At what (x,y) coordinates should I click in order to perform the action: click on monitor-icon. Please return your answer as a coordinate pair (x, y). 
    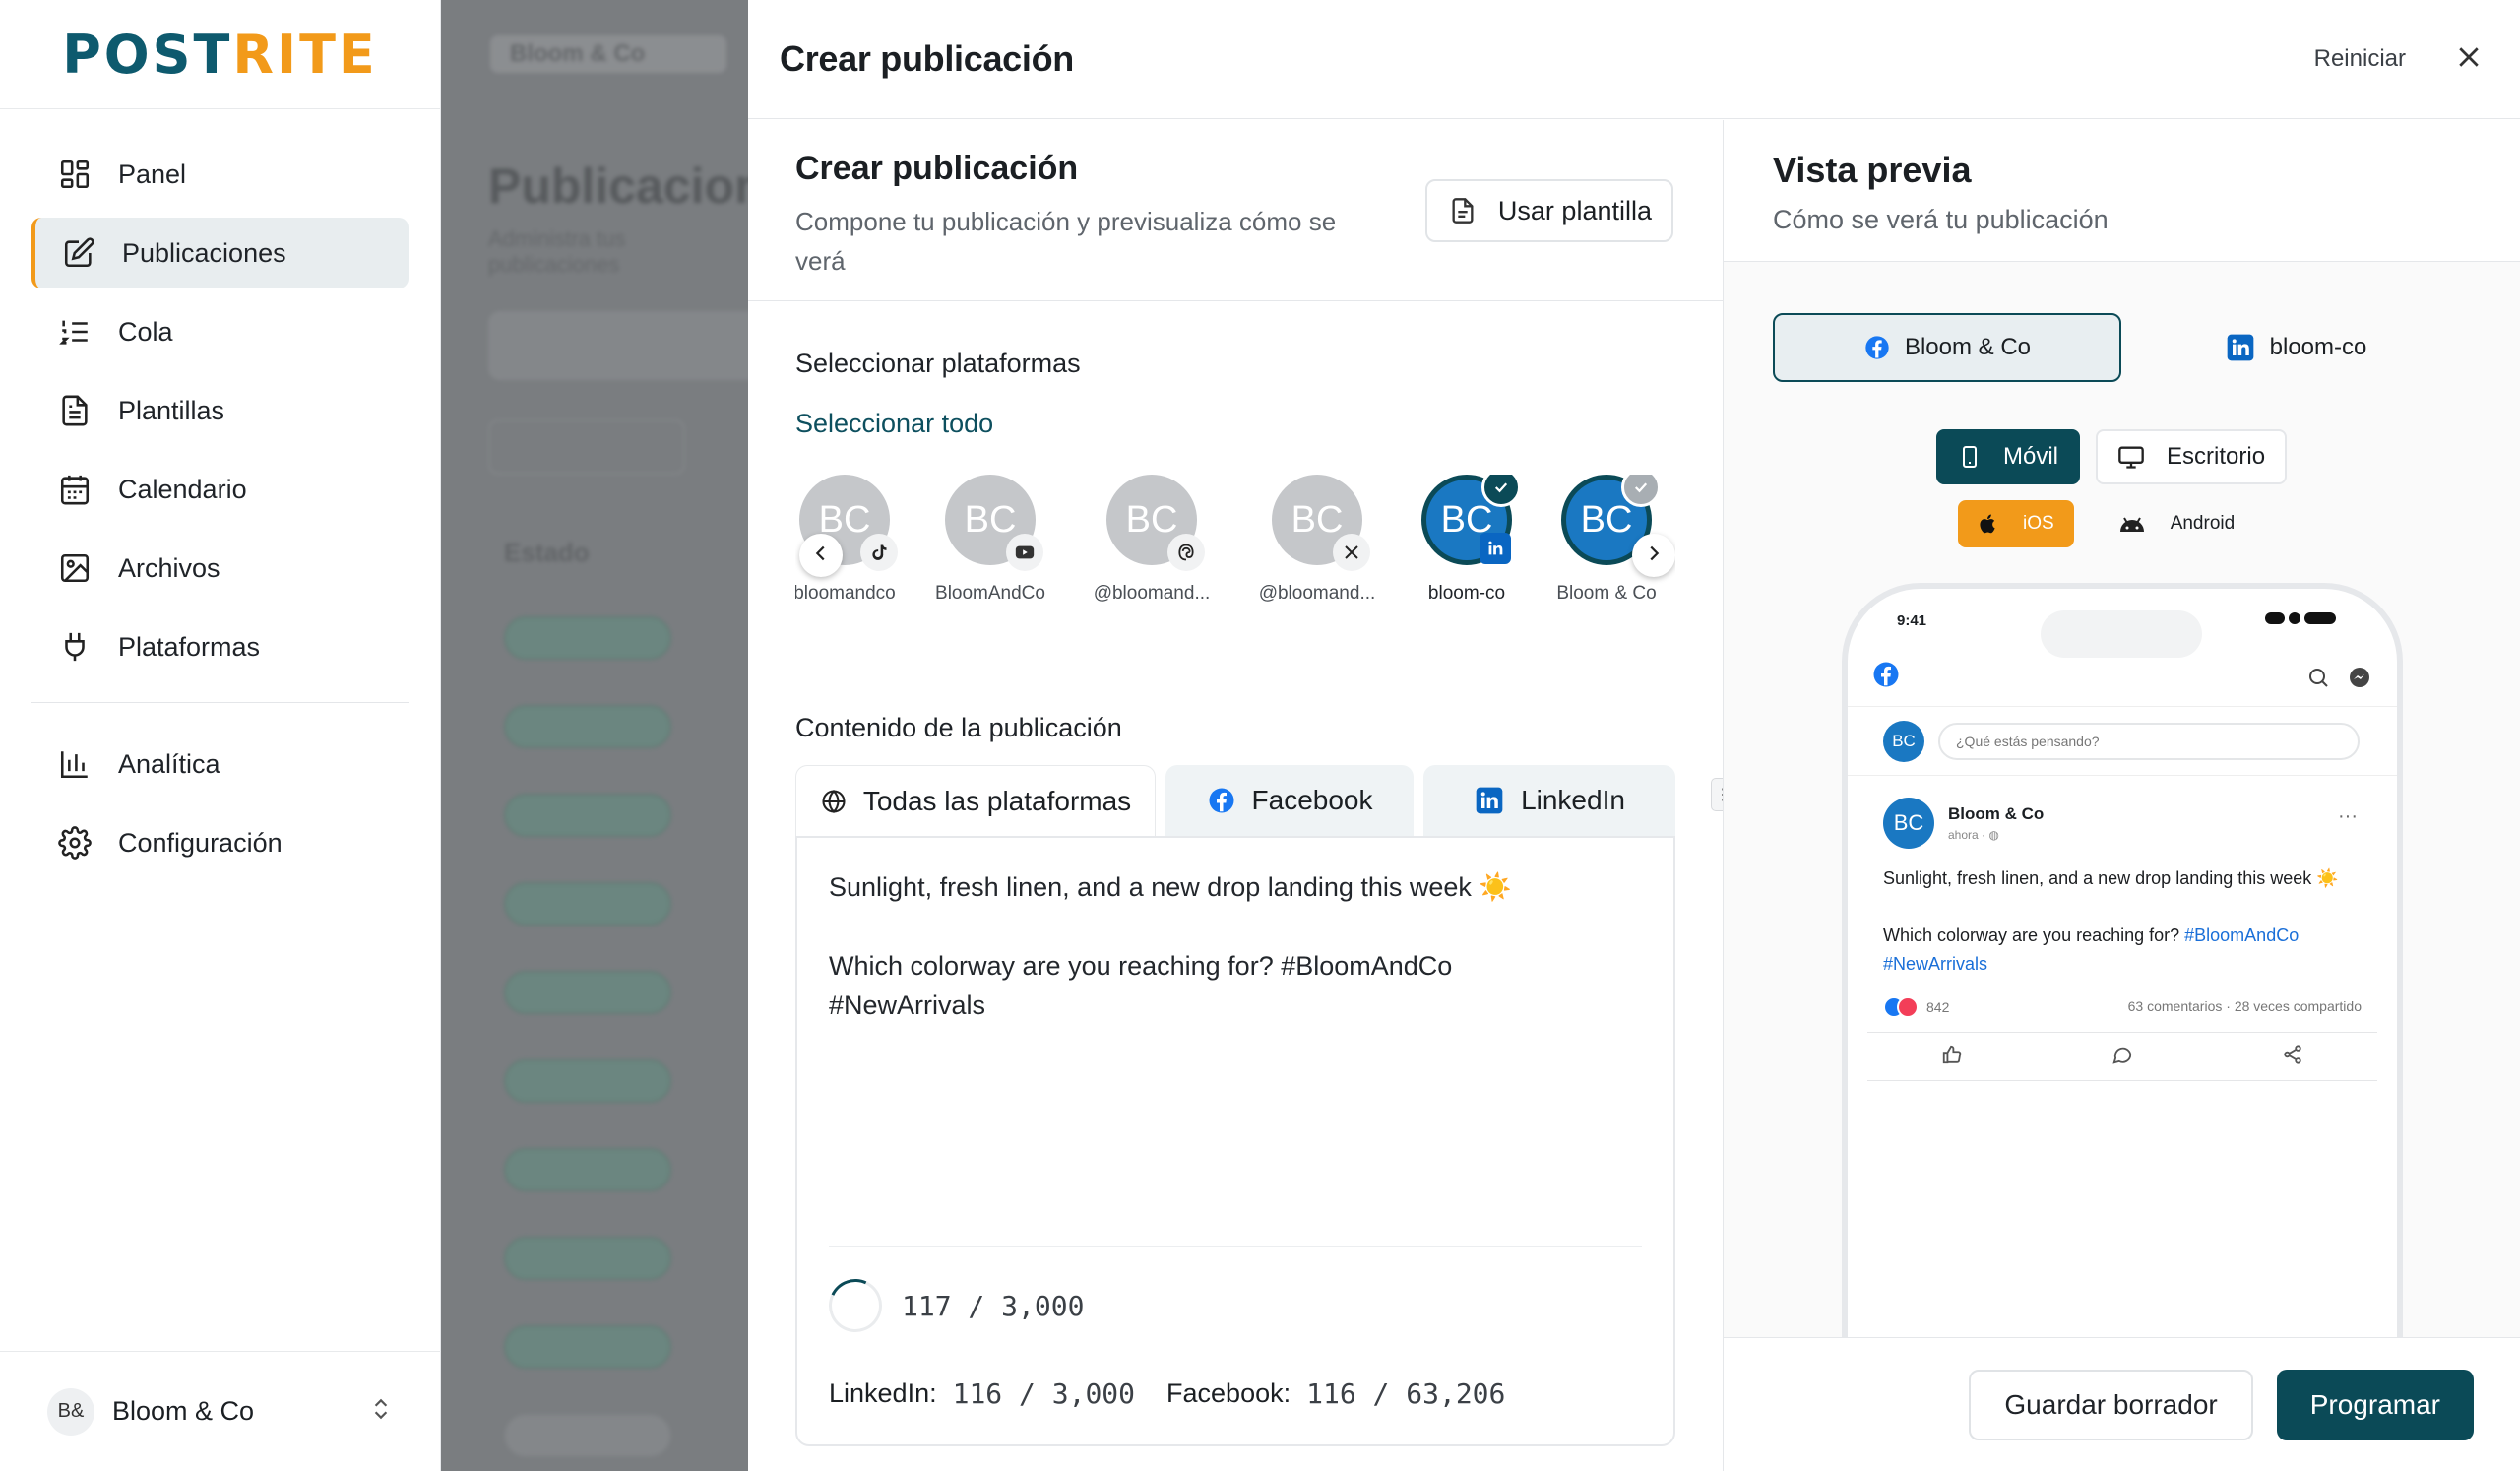
    Looking at the image, I should click on (2131, 457).